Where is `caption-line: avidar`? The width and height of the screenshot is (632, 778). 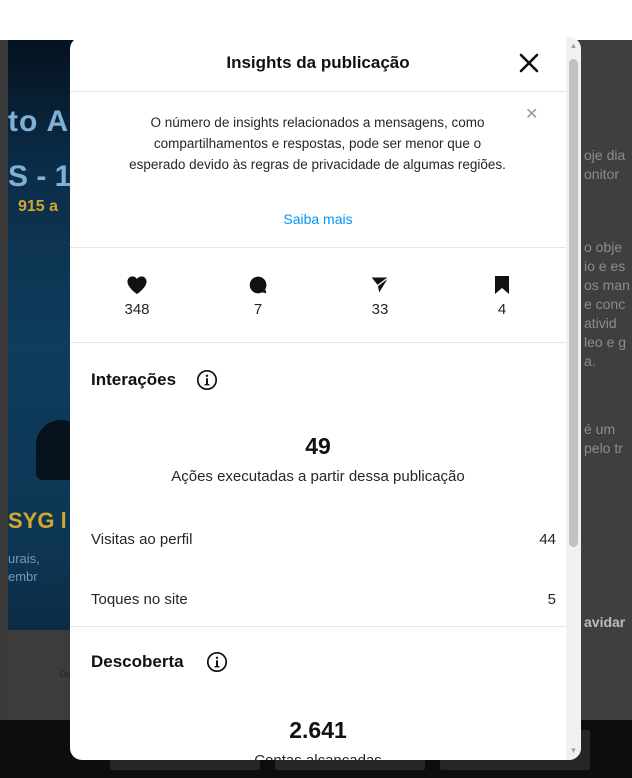
caption-line: avidar is located at coordinates (605, 622).